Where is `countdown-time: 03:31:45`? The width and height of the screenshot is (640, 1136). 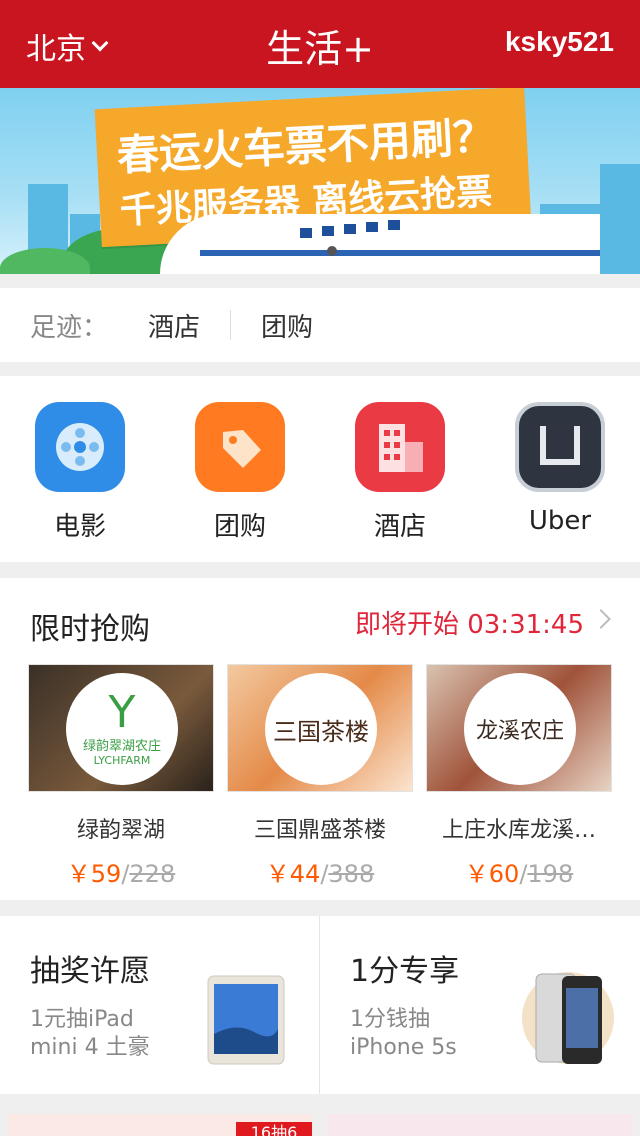 countdown-time: 03:31:45 is located at coordinates (525, 625).